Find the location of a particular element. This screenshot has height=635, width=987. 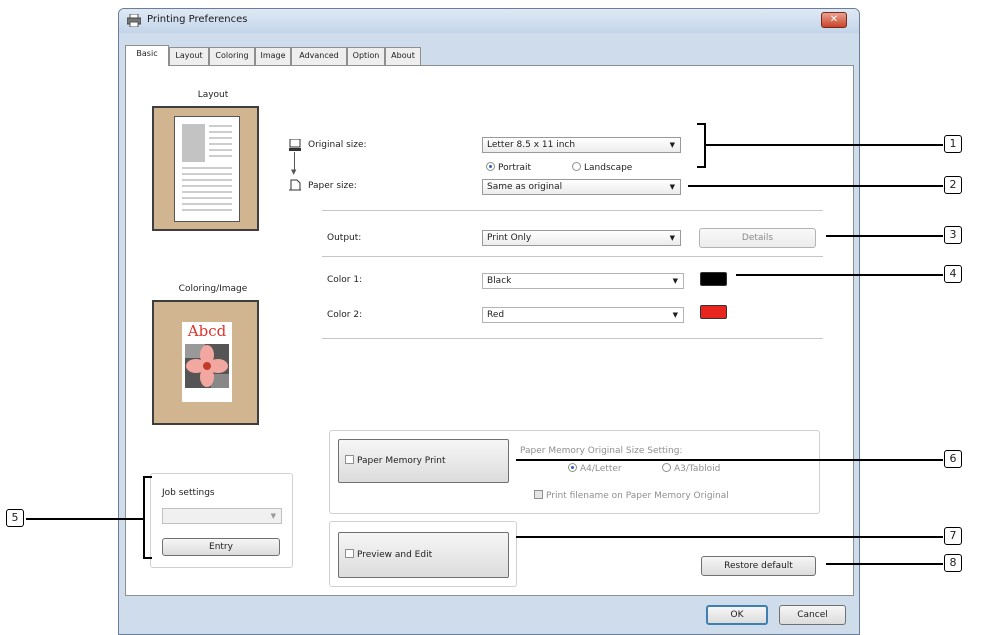

callout-4: 4 is located at coordinates (953, 274).